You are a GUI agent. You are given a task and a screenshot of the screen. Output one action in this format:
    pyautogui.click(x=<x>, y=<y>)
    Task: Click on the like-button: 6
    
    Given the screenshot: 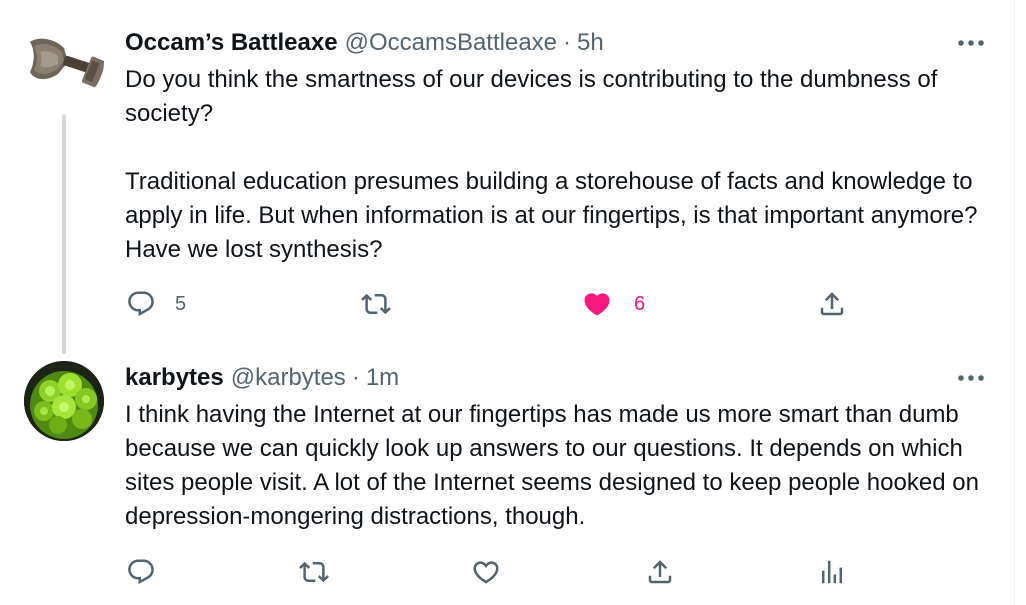 What is the action you would take?
    pyautogui.click(x=613, y=304)
    